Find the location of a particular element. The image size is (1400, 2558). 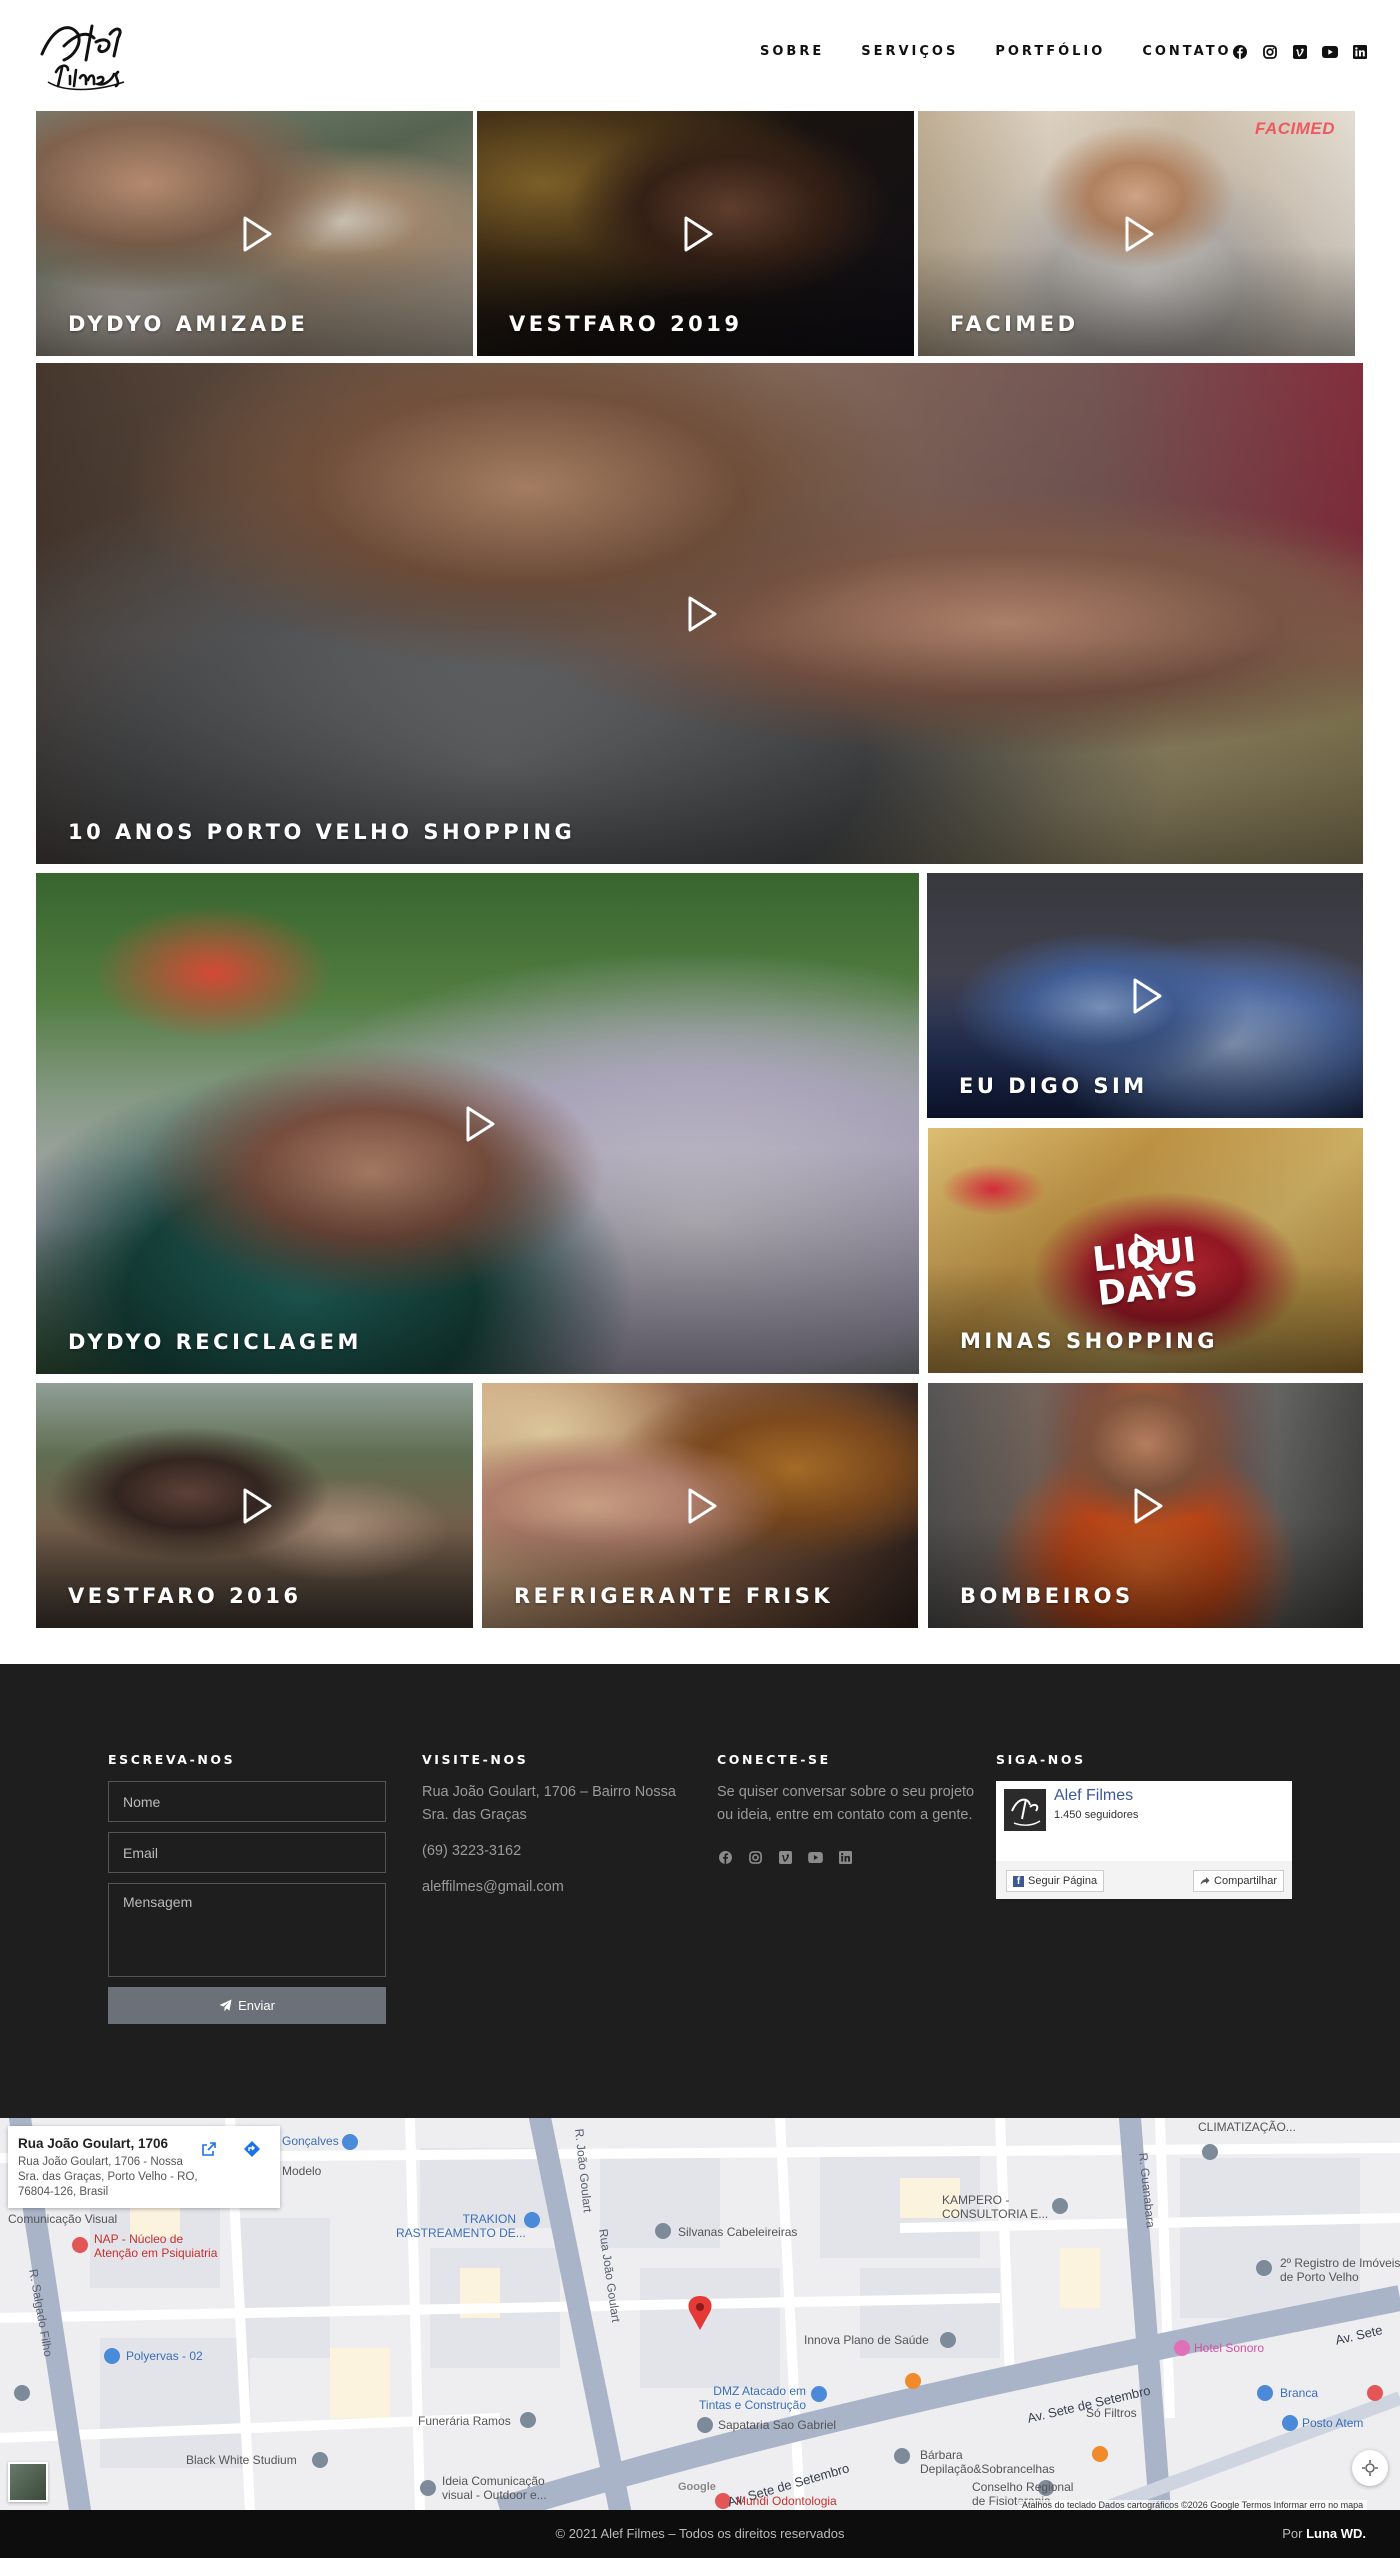

name-input: Nome is located at coordinates (247, 1801).